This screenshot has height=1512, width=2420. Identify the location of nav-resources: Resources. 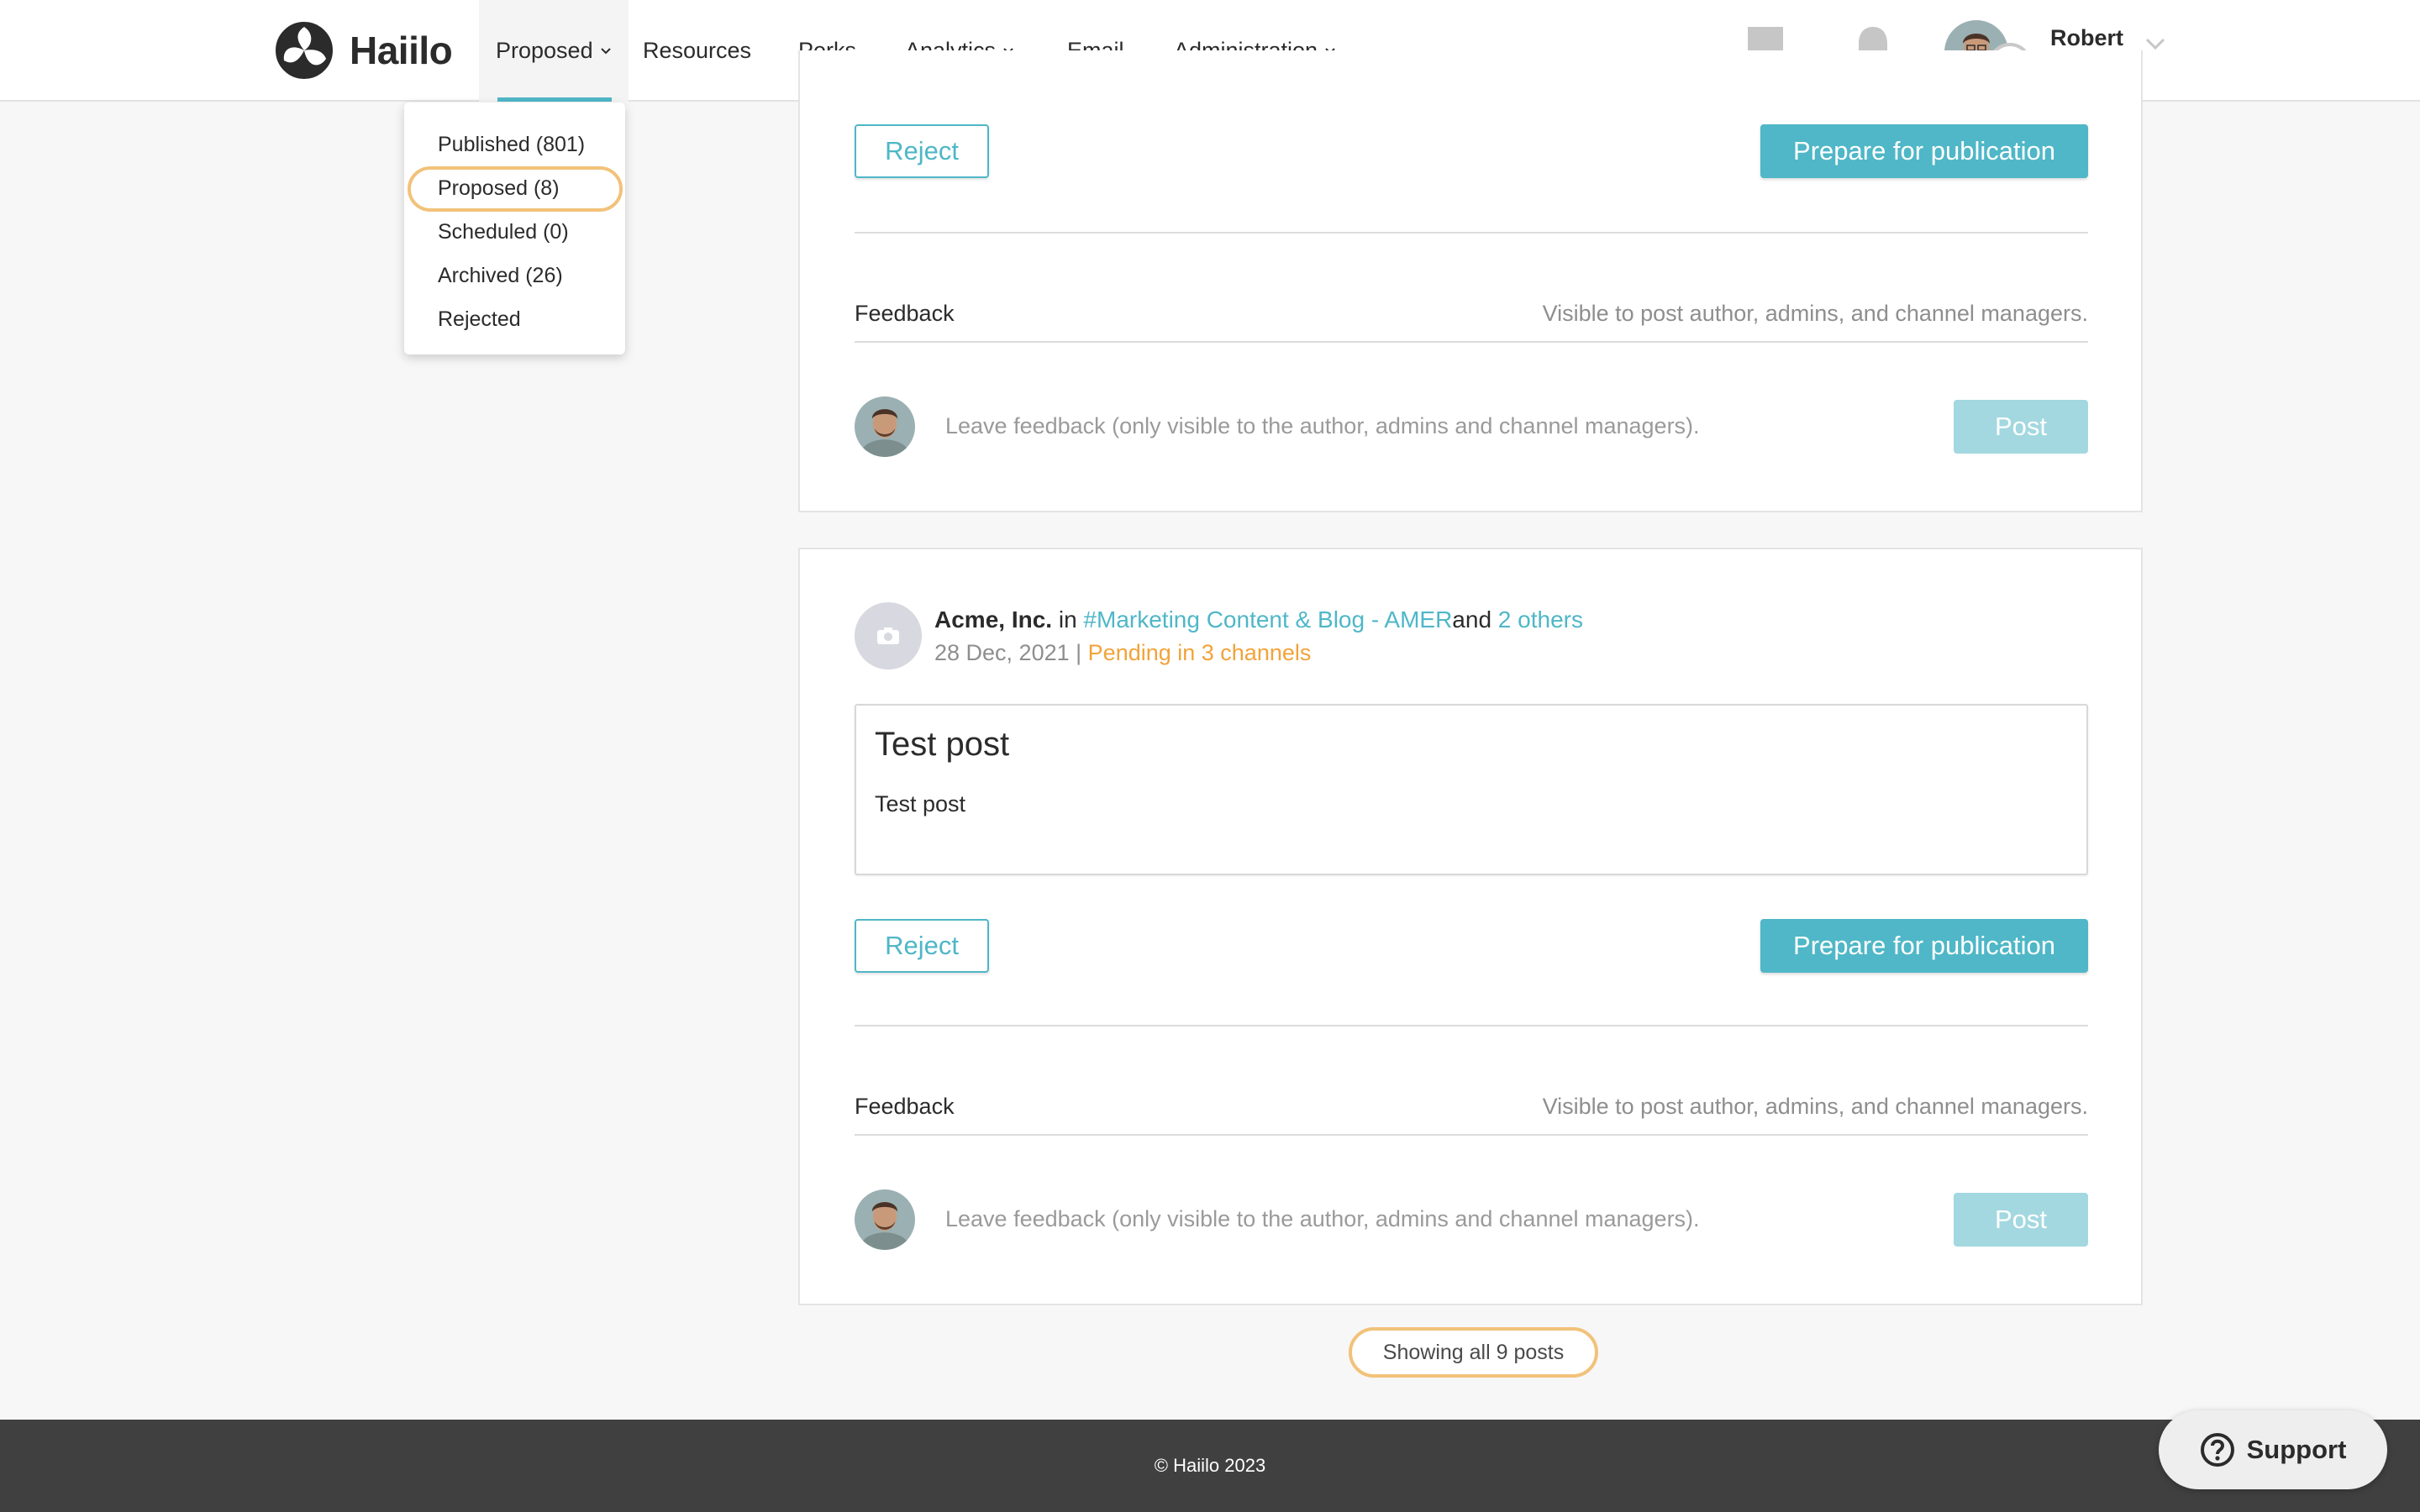
(697, 51).